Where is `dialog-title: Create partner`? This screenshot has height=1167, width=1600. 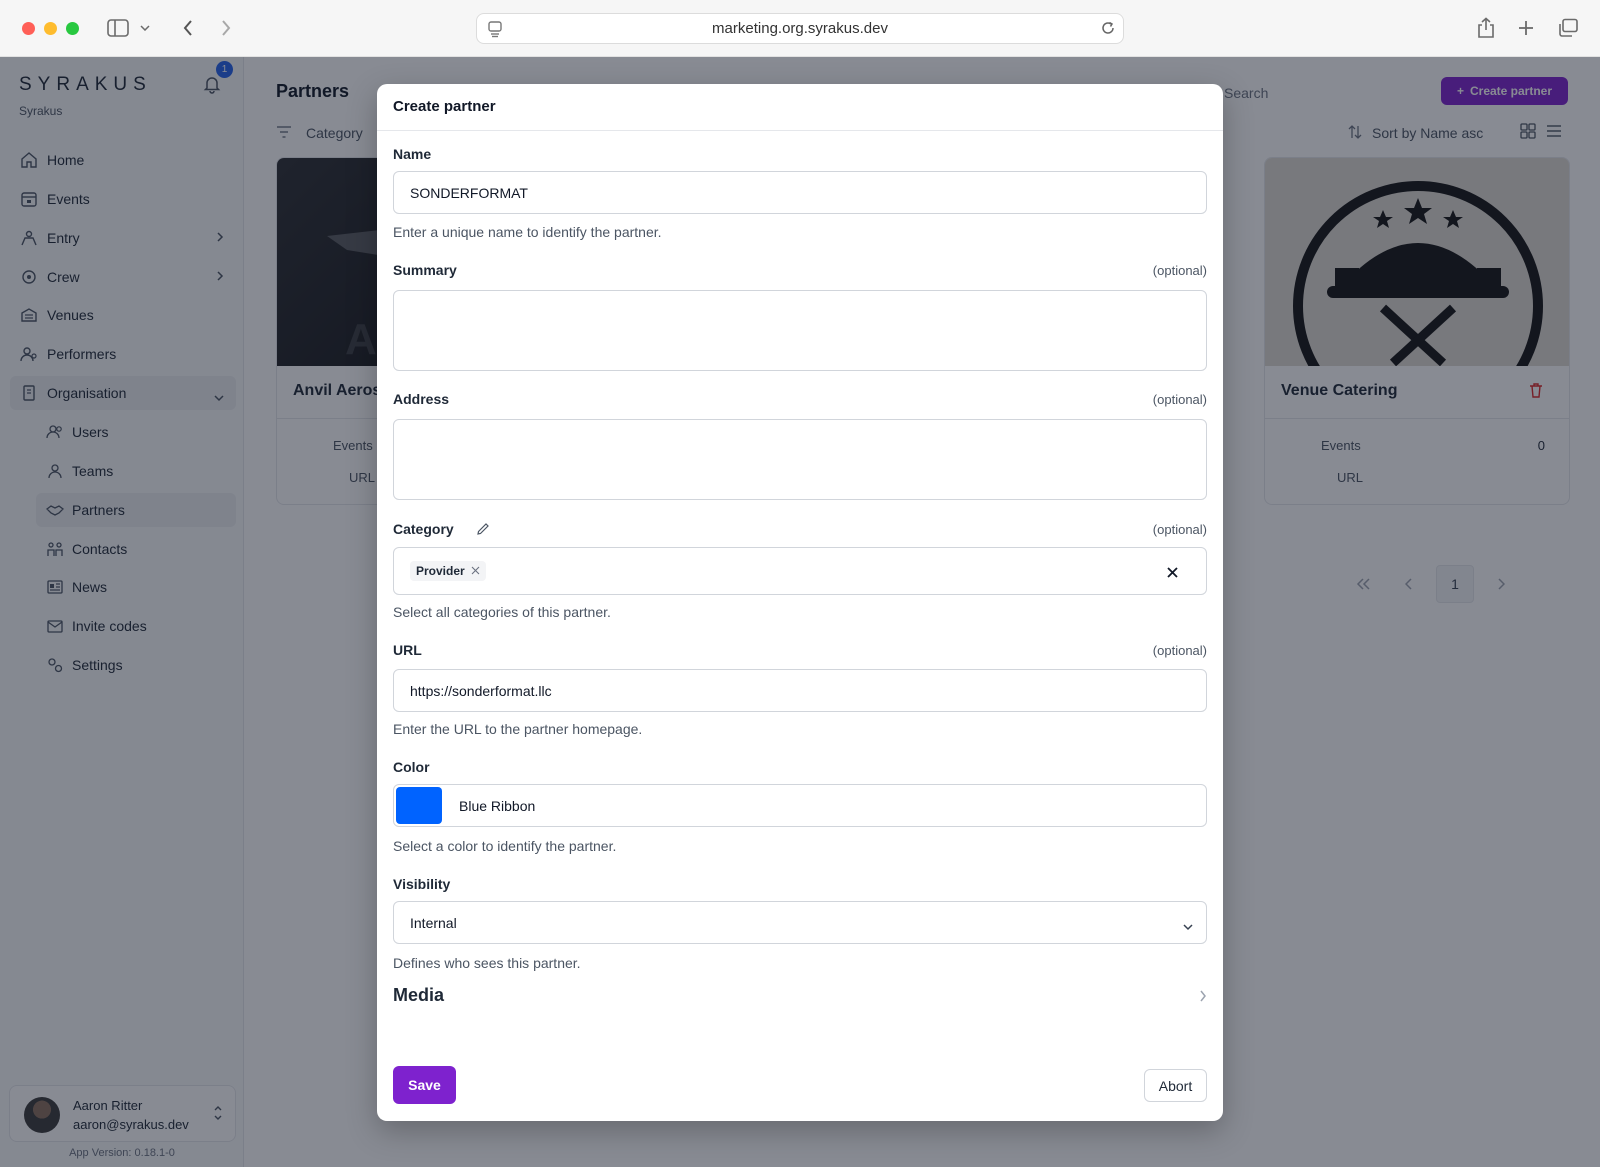
dialog-title: Create partner is located at coordinates (444, 106).